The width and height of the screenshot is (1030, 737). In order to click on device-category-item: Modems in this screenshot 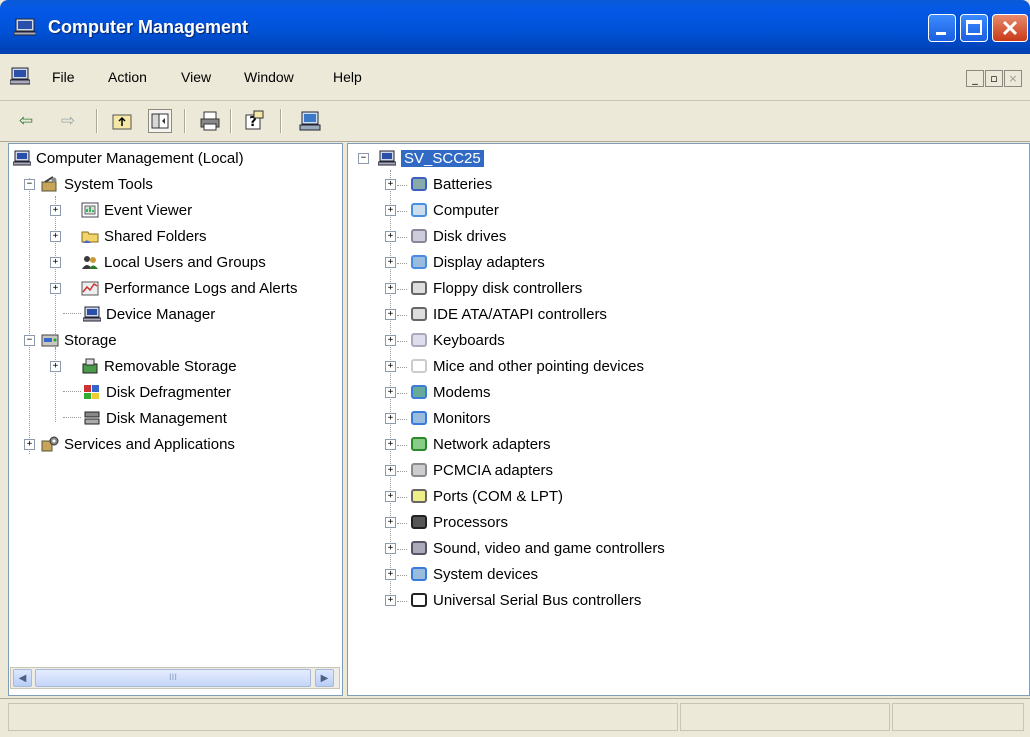, I will do `click(450, 394)`.